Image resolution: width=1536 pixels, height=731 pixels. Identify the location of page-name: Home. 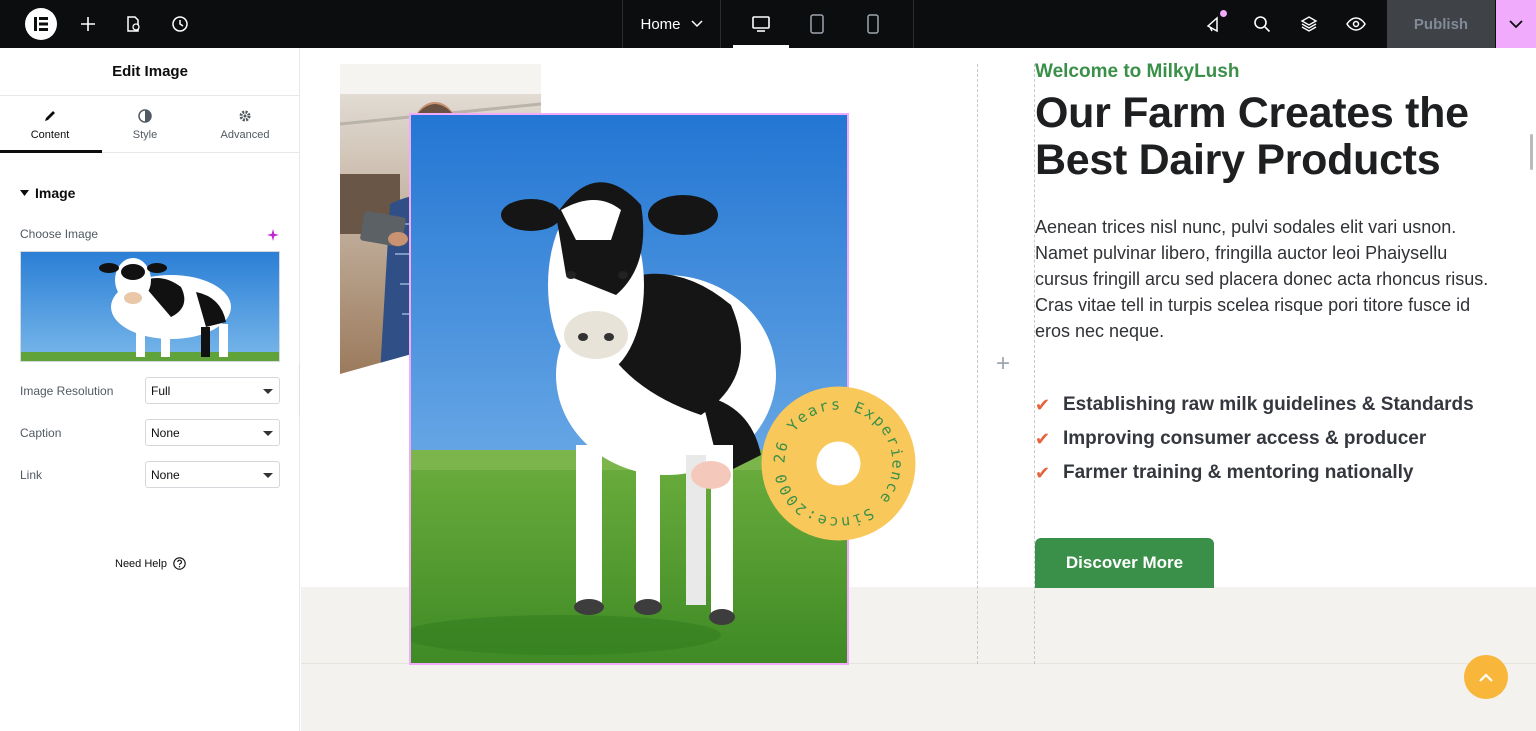
(660, 24).